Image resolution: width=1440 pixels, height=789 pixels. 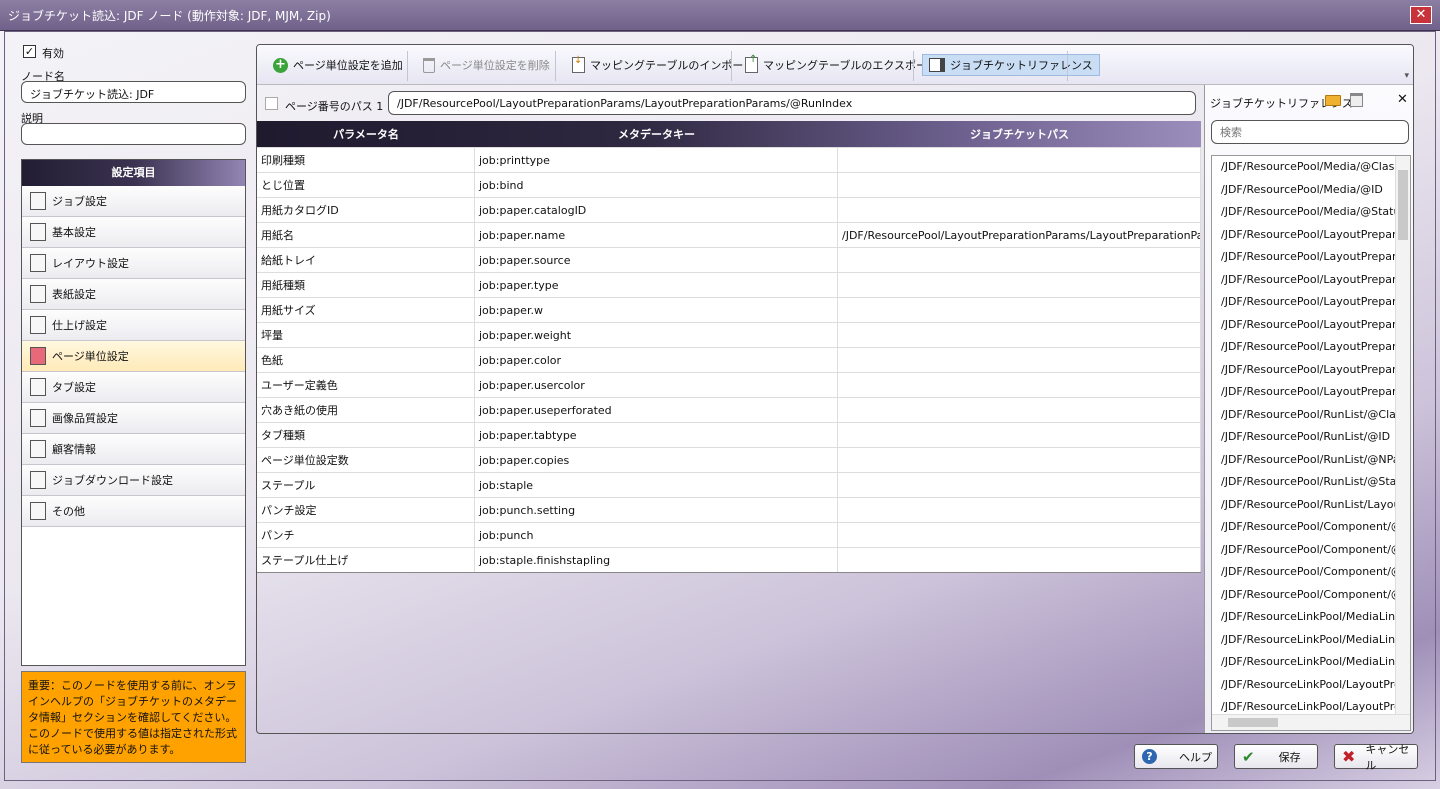 What do you see at coordinates (133, 92) in the screenshot?
I see `node-name-field: ジョブチケット読込: JDF` at bounding box center [133, 92].